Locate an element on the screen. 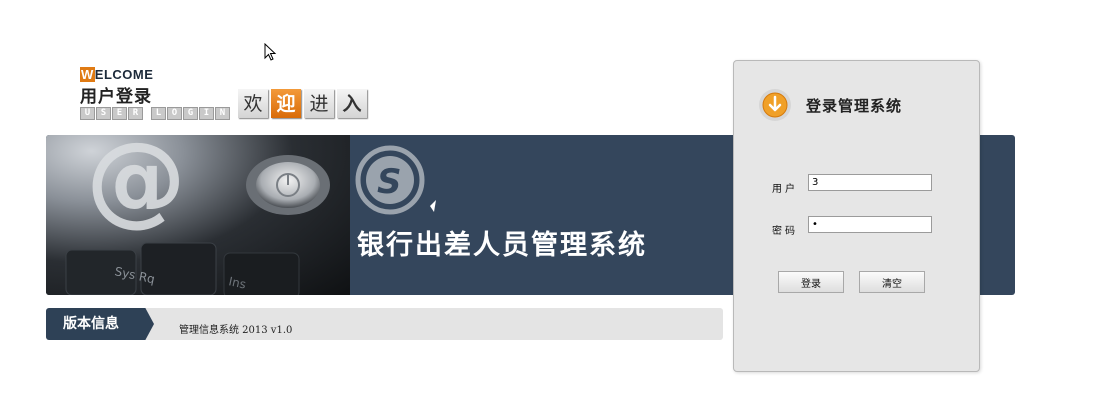 The height and width of the screenshot is (419, 1102). logo-letter: S is located at coordinates (103, 113).